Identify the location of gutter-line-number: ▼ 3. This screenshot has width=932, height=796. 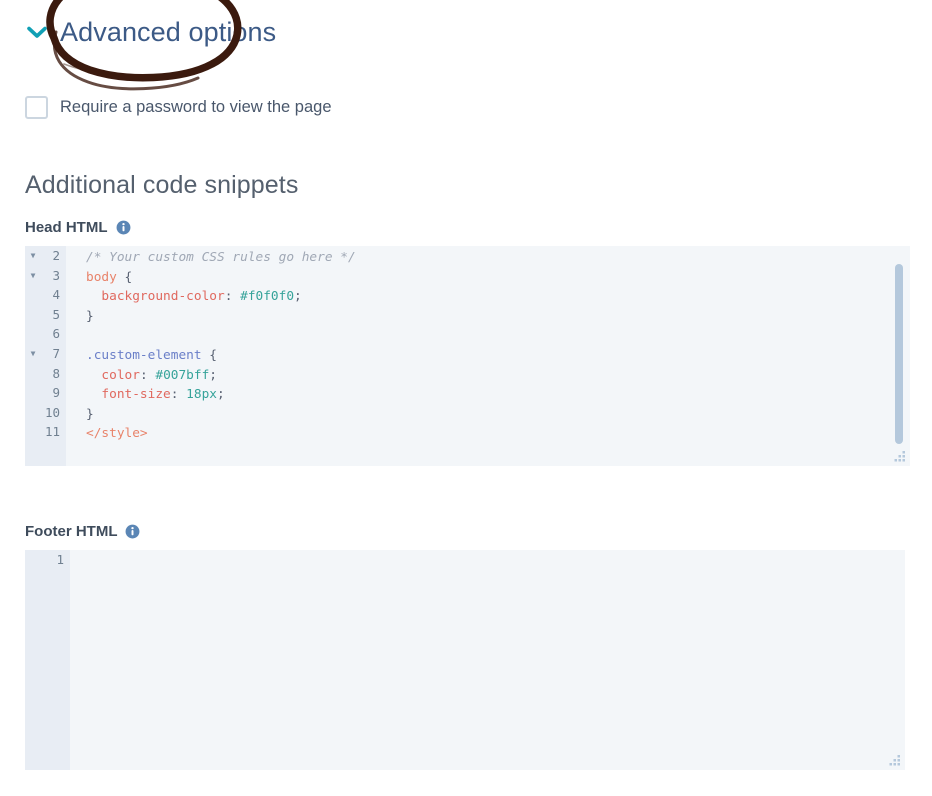
(45, 276).